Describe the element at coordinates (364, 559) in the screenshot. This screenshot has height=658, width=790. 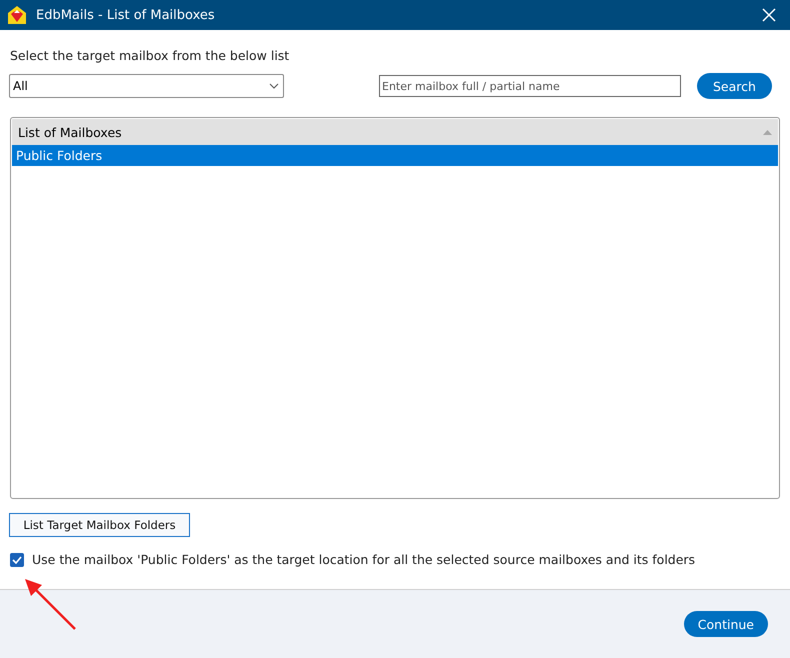
I see `checkbox-label: Use the mailbox 'Public Folders' as the target location for all the selected source mailboxes and its folders` at that location.